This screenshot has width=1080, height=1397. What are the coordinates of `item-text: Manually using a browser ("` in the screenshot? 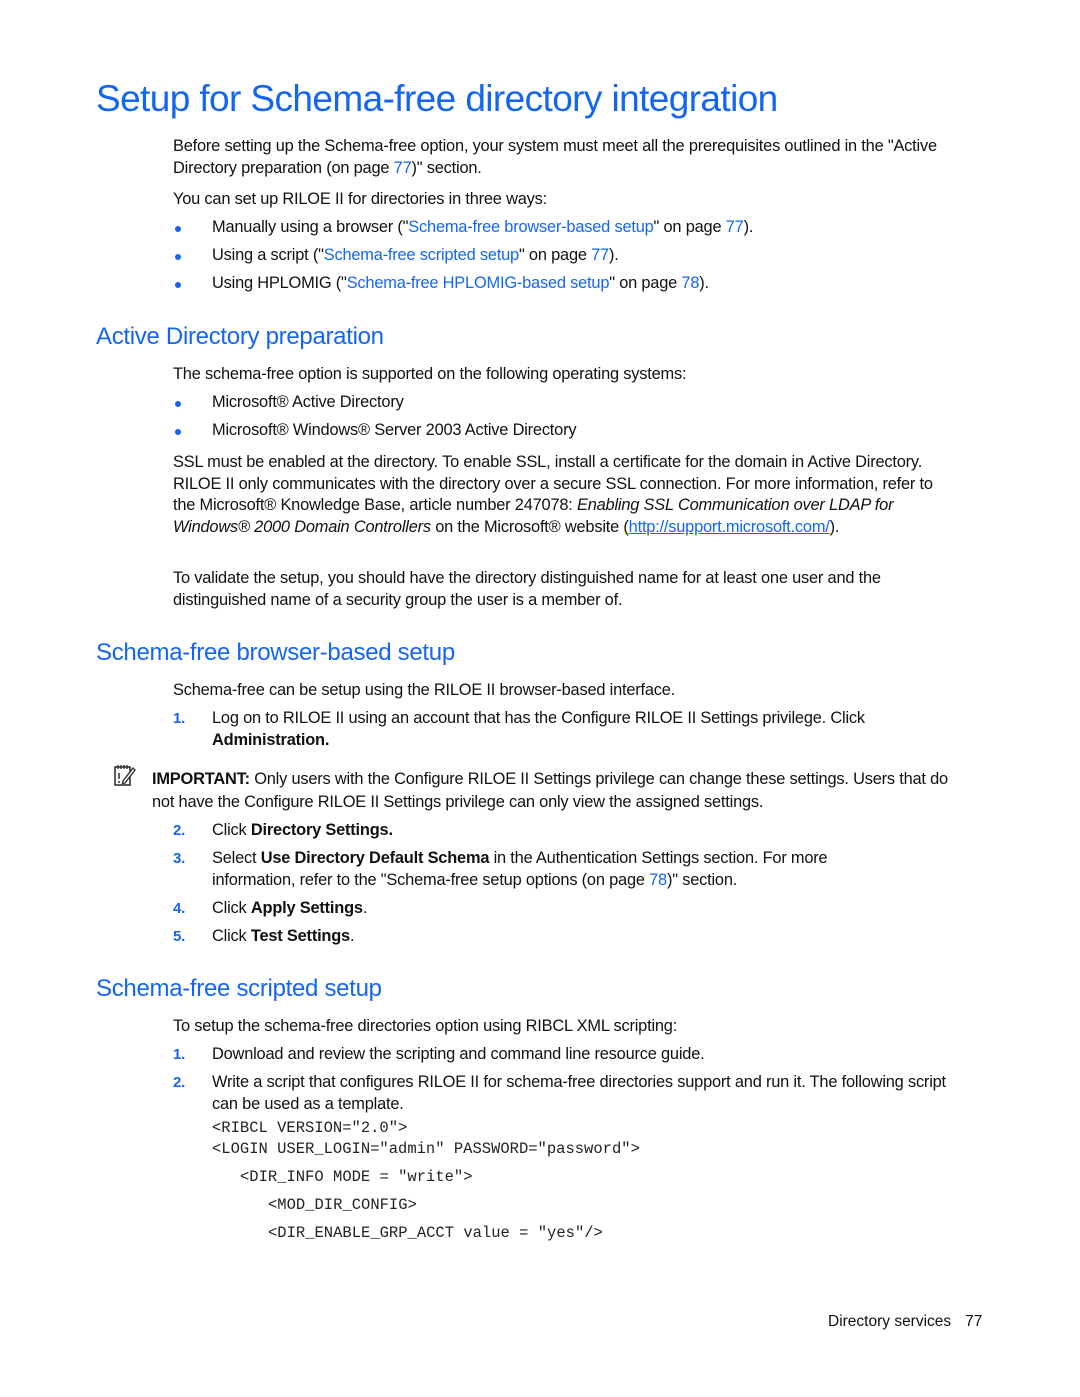 It's located at (310, 227).